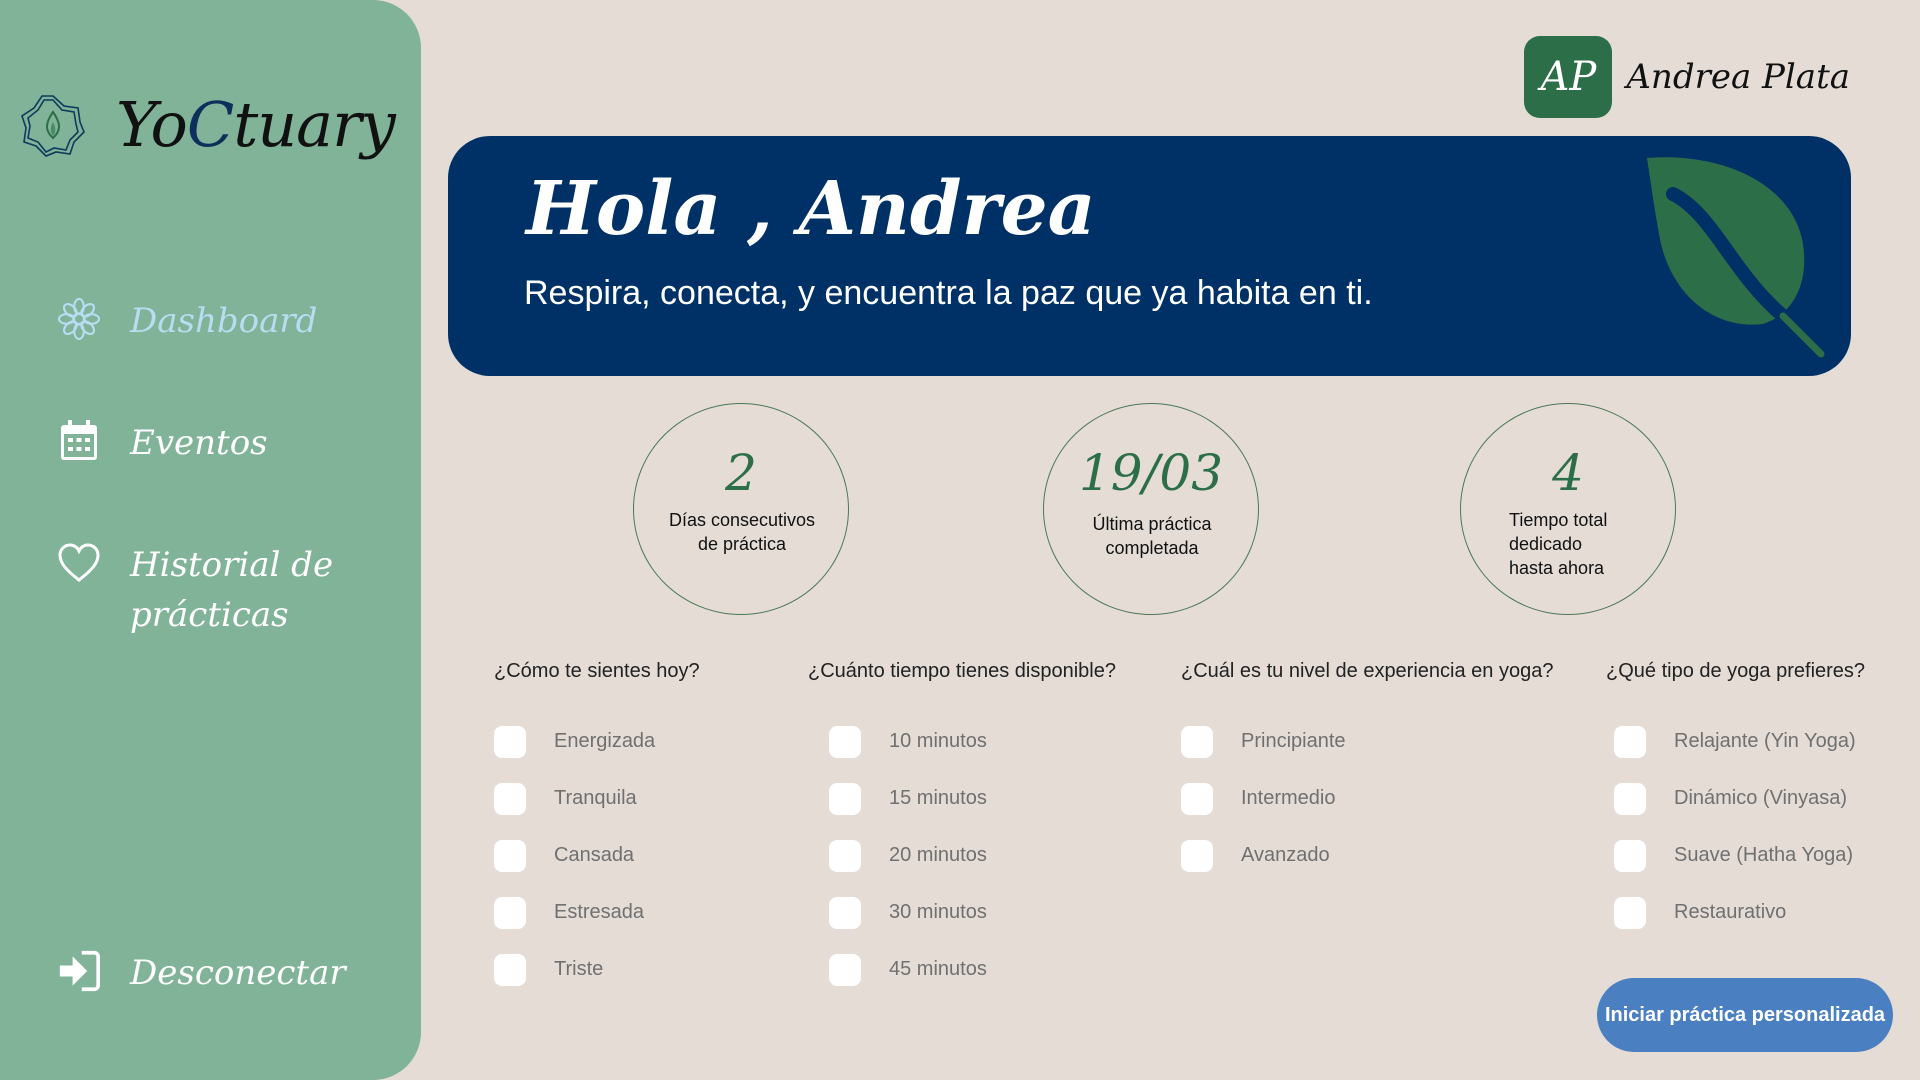  I want to click on option-tranquila: Tranquila, so click(597, 798).